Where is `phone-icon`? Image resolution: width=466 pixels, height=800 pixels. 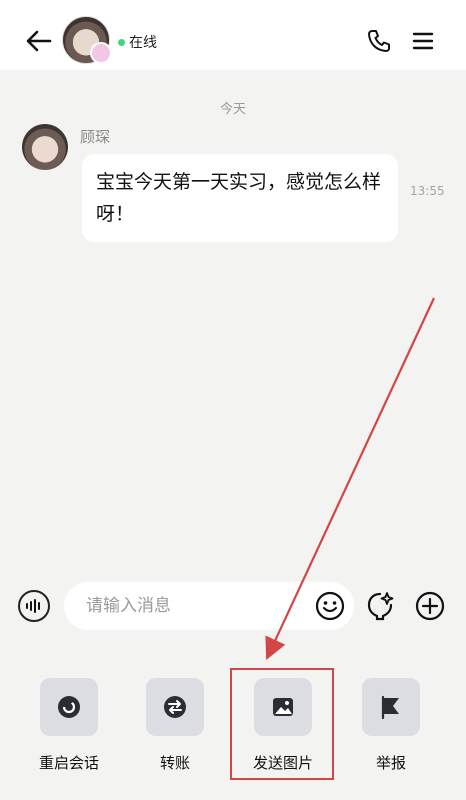 phone-icon is located at coordinates (379, 41).